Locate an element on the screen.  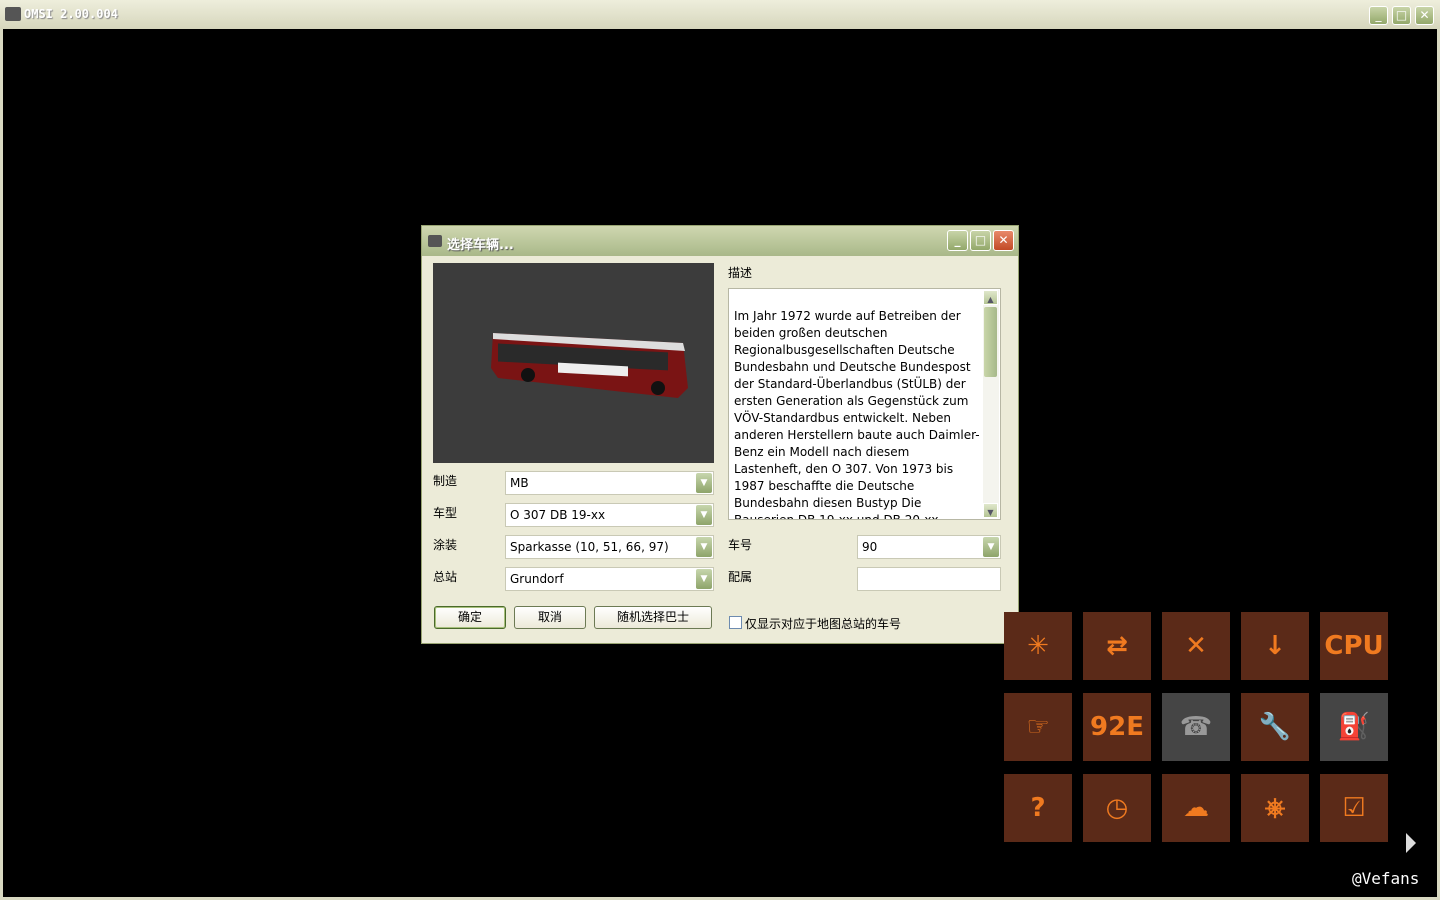
dialog-minimize-button: _ is located at coordinates (957, 240).